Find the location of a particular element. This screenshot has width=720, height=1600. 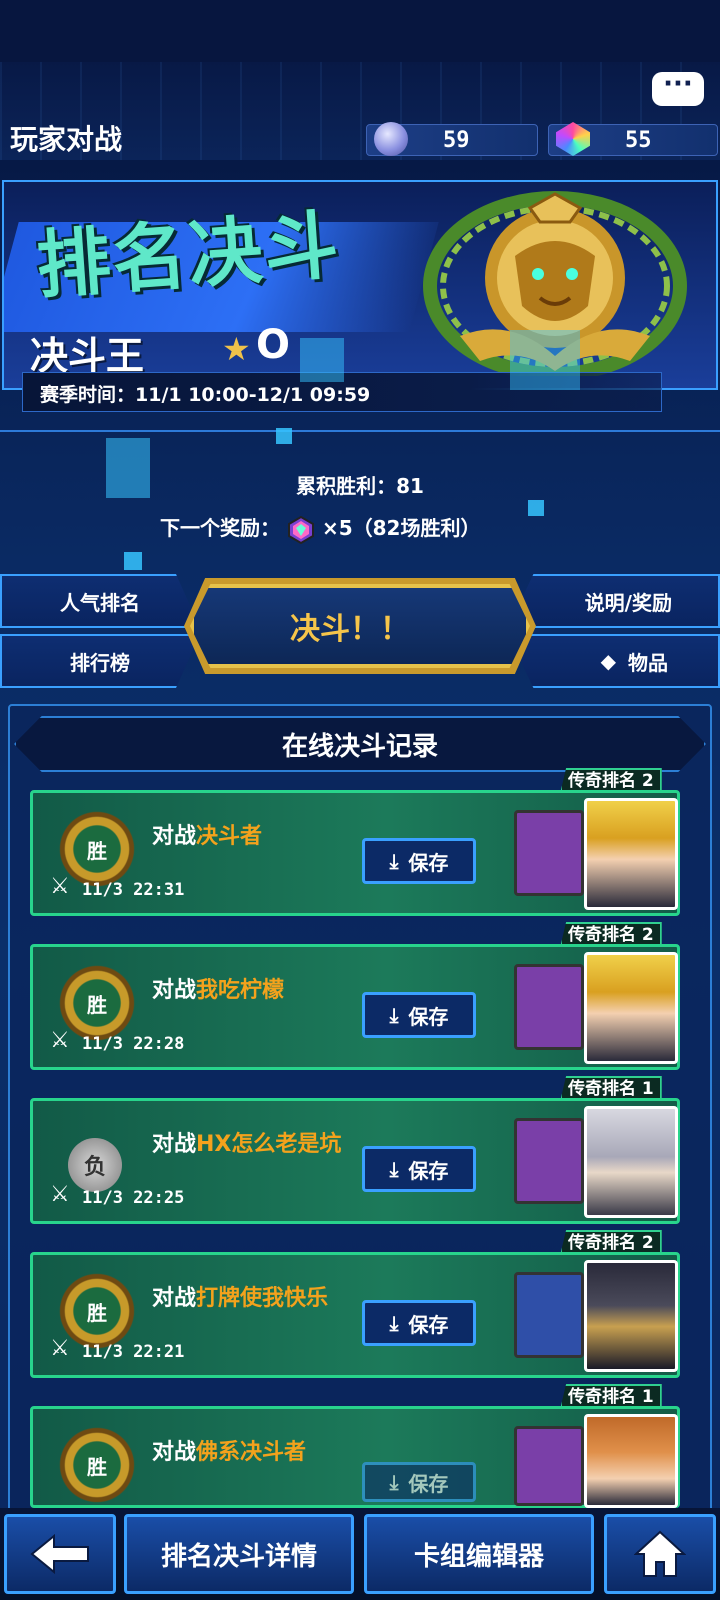

next-reward: 下一个奖励： ×5（82场胜利） is located at coordinates (320, 528).